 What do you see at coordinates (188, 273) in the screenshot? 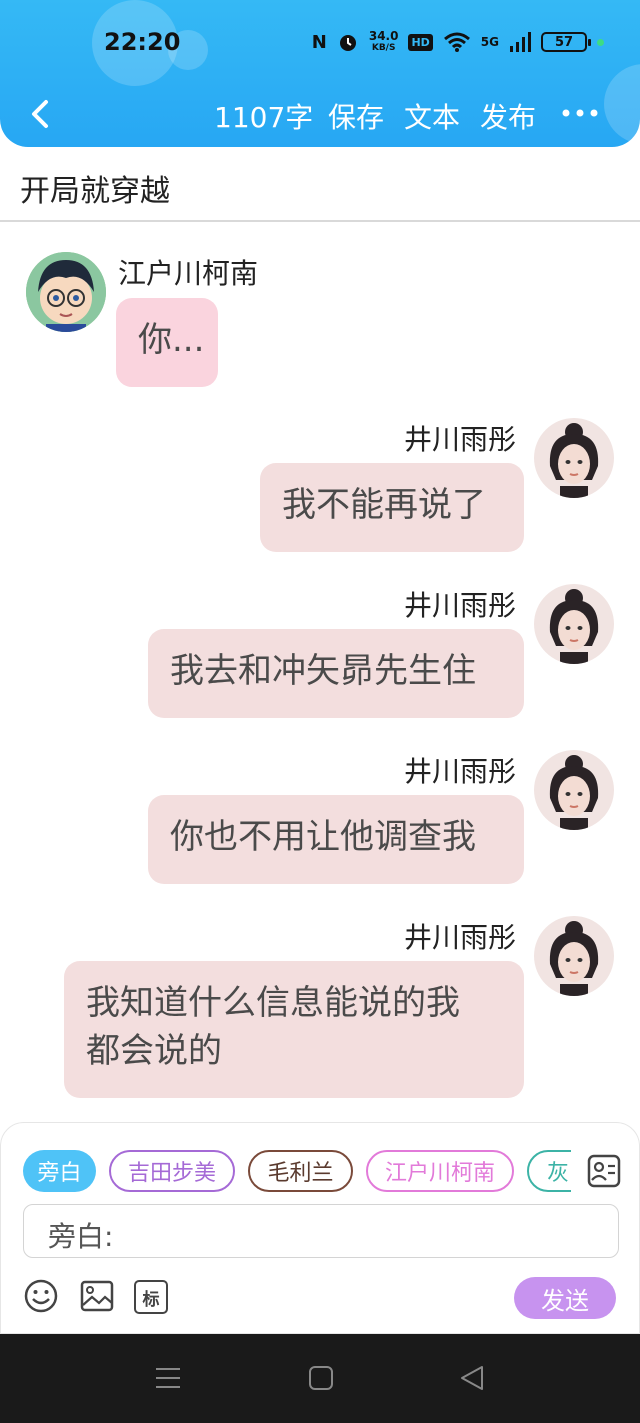
I see `sender-name: 江户川柯南` at bounding box center [188, 273].